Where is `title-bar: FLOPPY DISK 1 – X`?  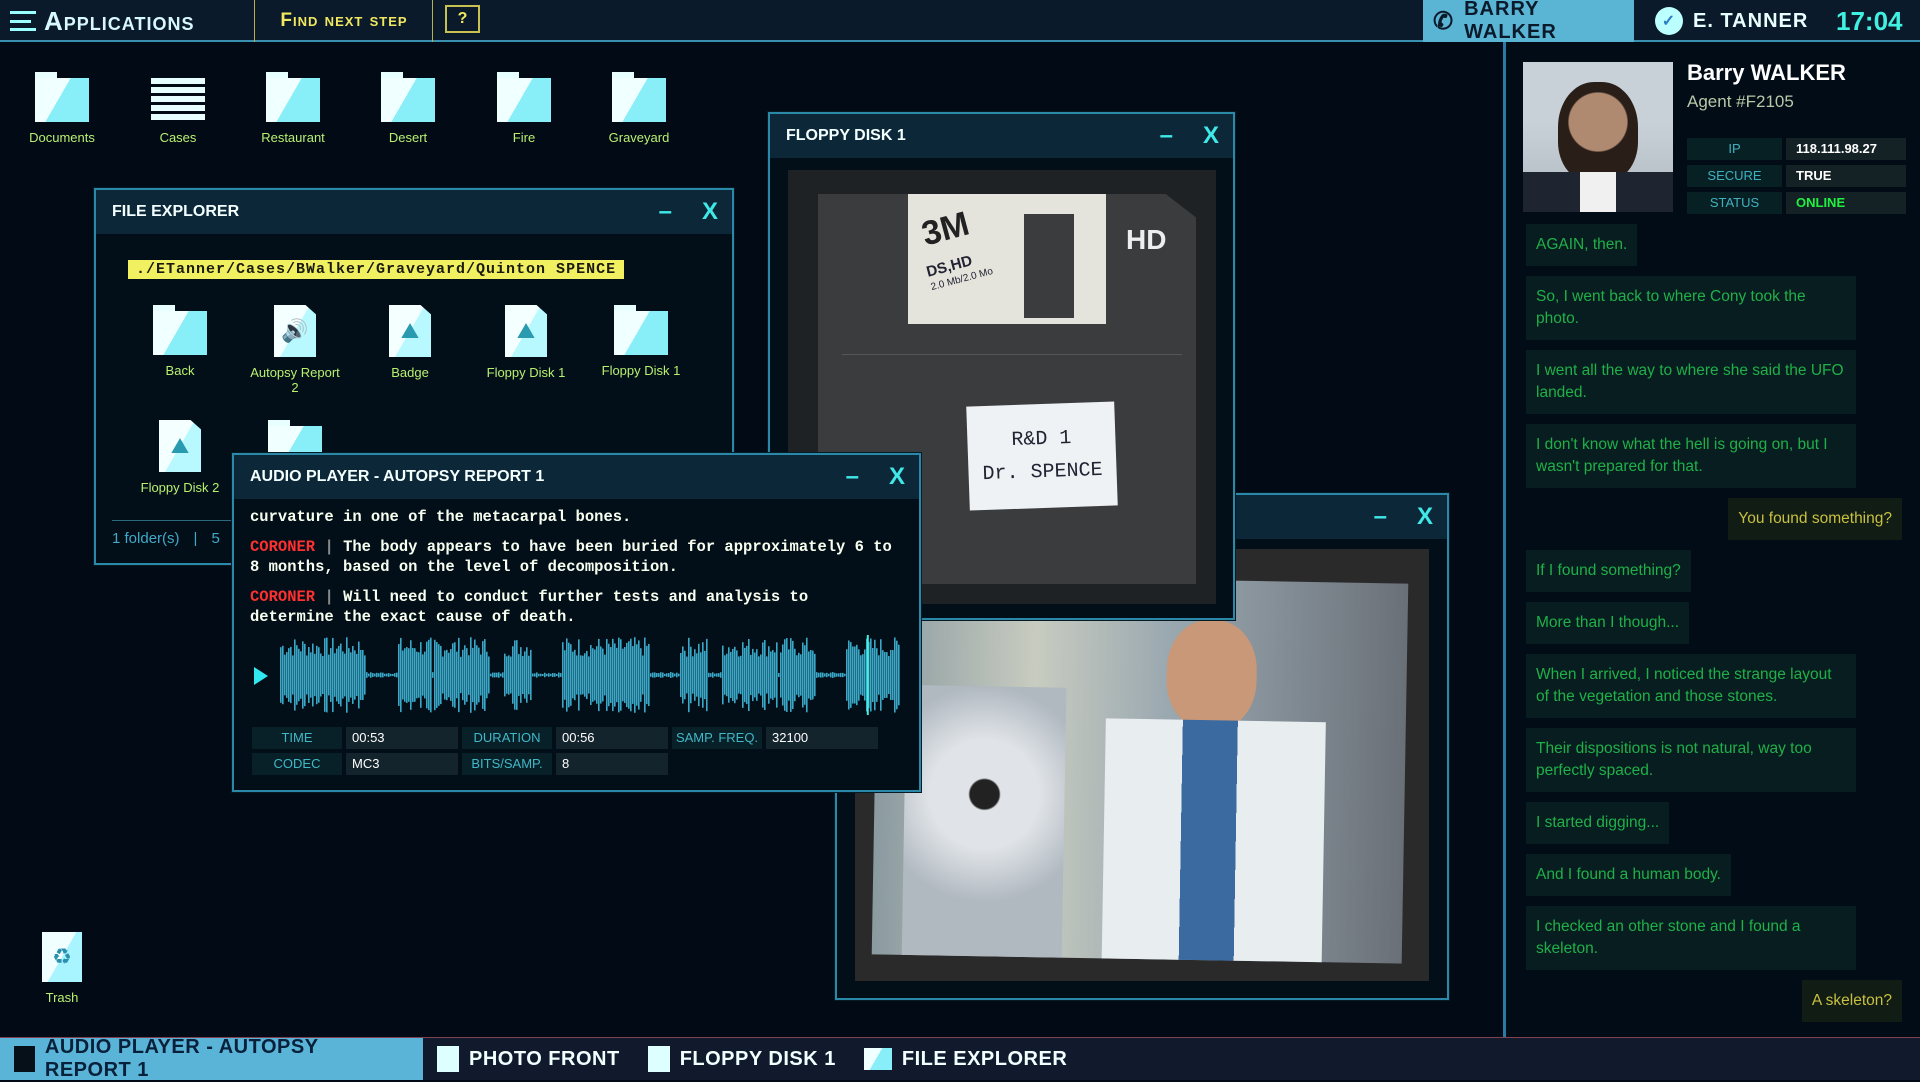 title-bar: FLOPPY DISK 1 – X is located at coordinates (1001, 136).